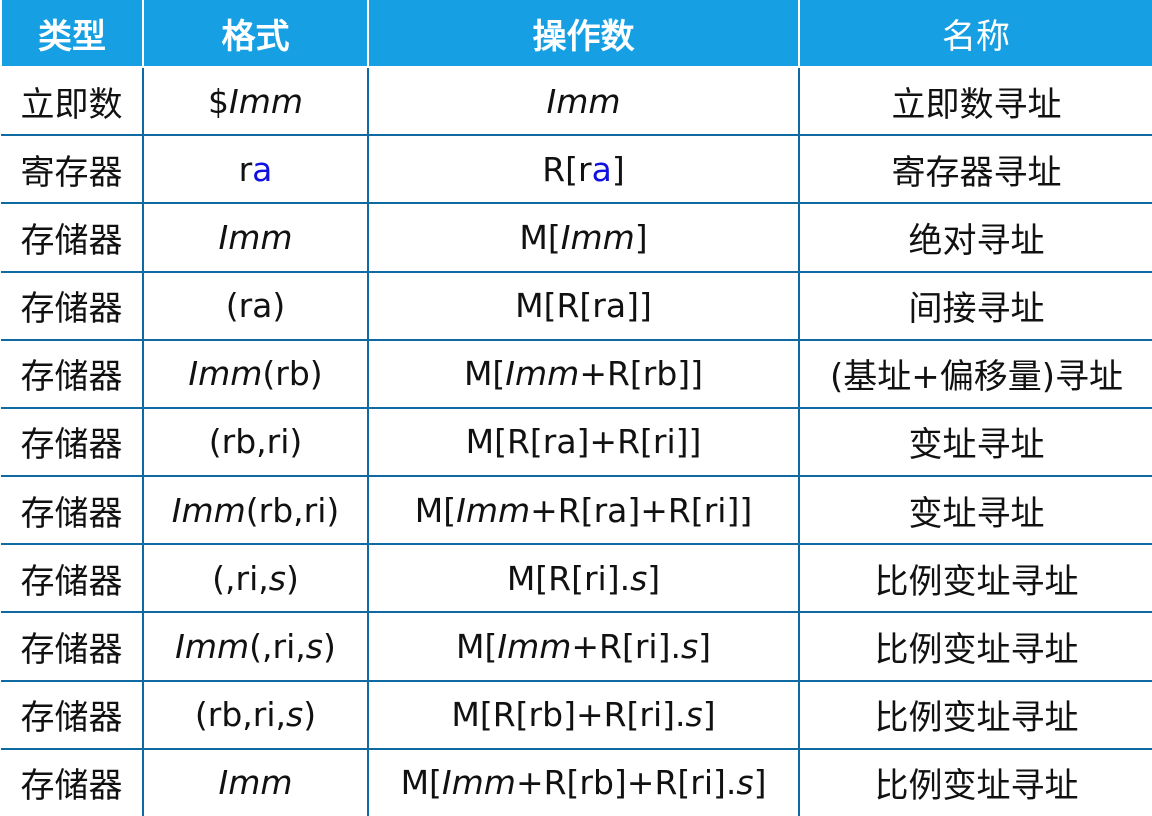  What do you see at coordinates (583, 34) in the screenshot?
I see `header-operand: 操作数` at bounding box center [583, 34].